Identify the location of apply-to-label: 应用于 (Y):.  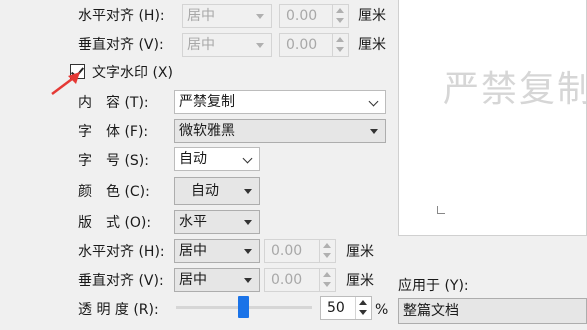
(433, 286).